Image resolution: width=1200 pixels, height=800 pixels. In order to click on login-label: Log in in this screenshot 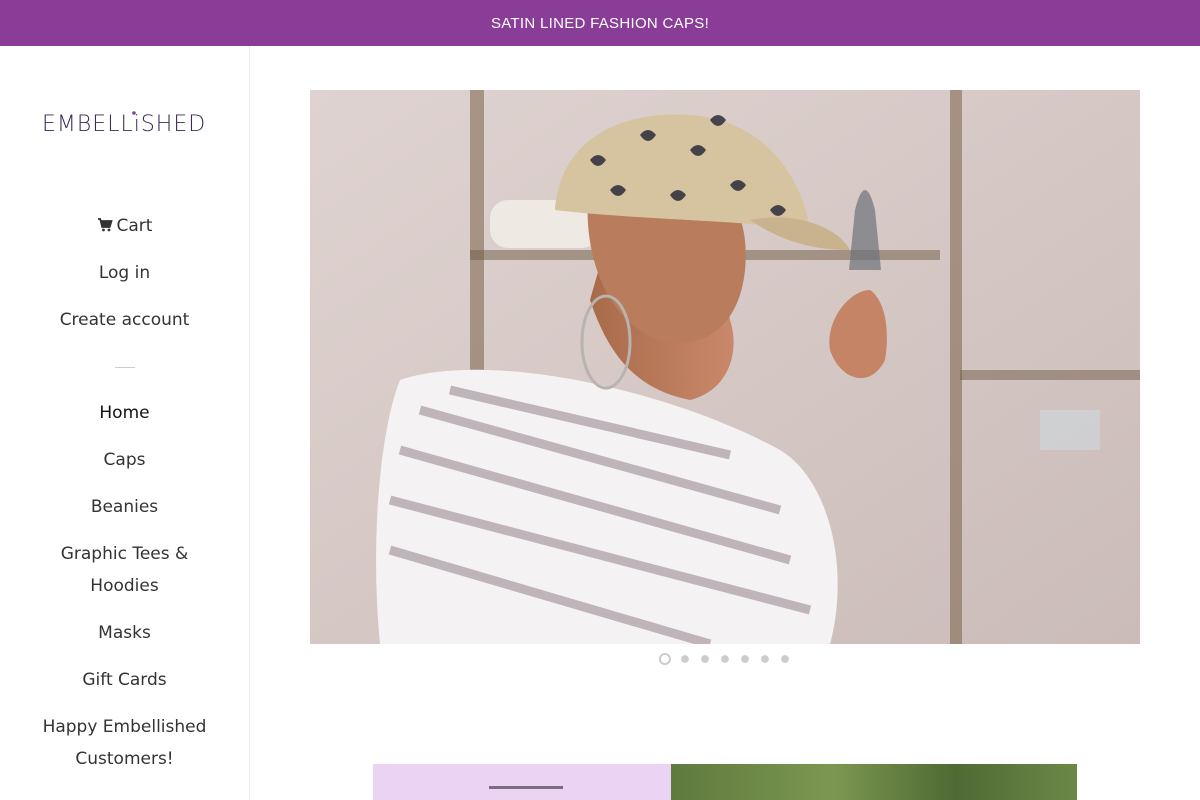, I will do `click(124, 273)`.